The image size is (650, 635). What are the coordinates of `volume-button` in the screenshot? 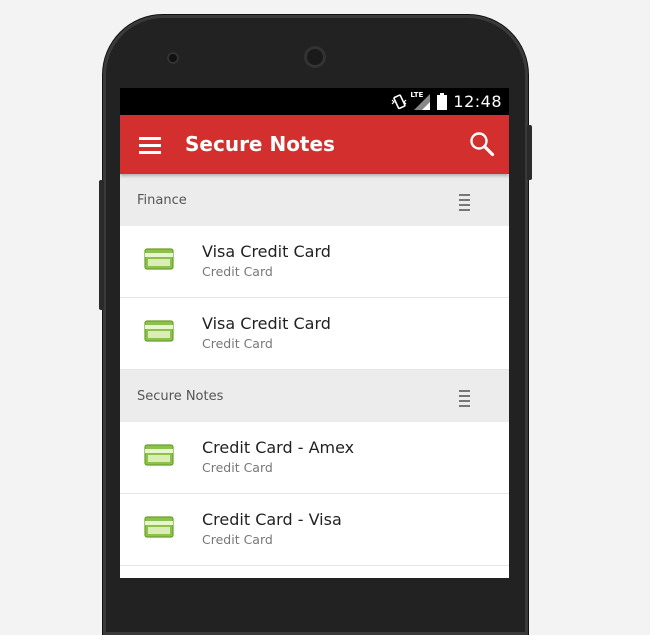 It's located at (101, 245).